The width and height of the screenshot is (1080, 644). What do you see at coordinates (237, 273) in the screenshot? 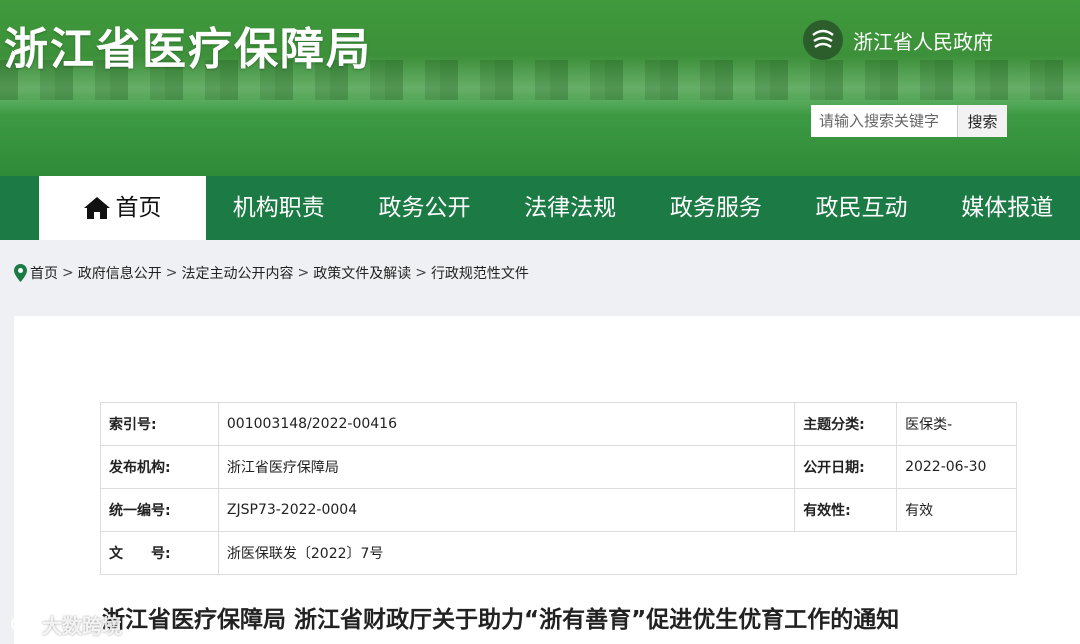
I see `breadcrumb-item-statutory: 法定主动公开内容` at bounding box center [237, 273].